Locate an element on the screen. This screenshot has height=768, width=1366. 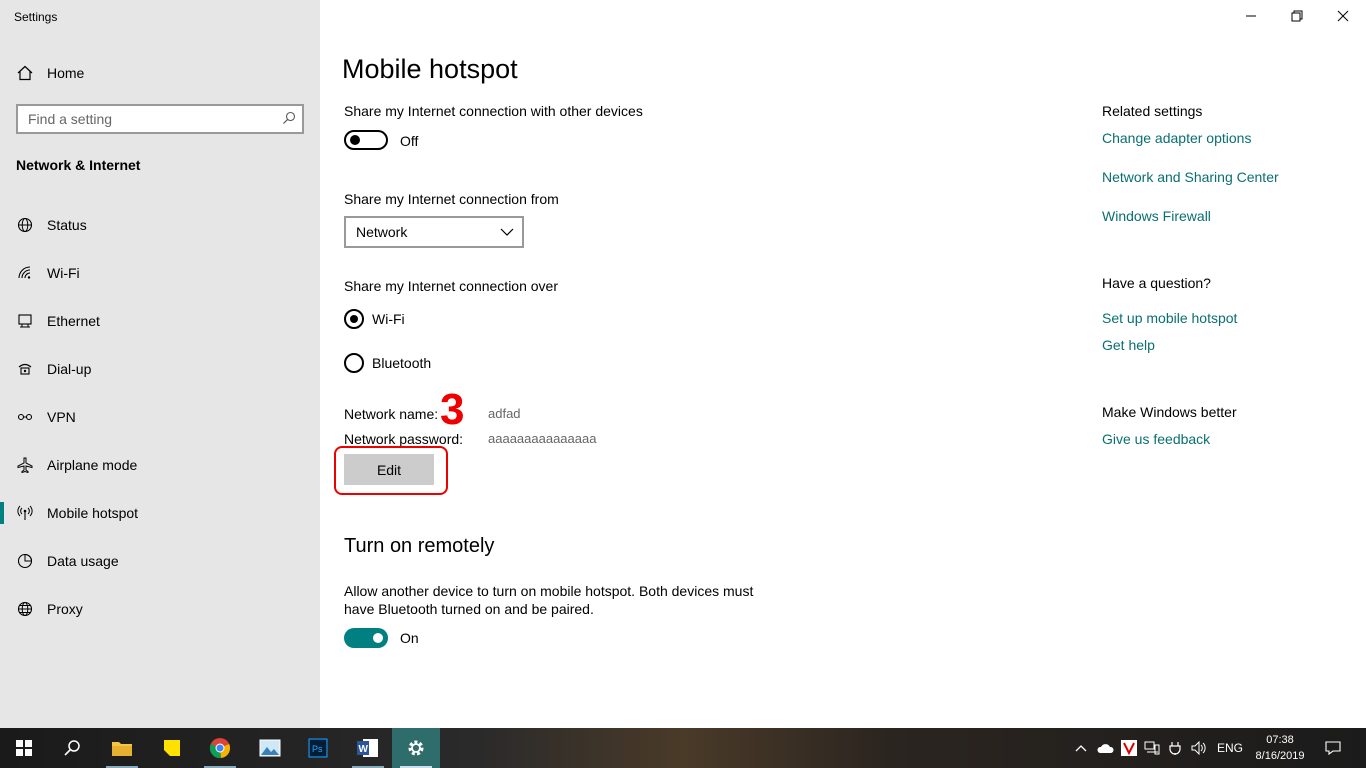
show-hidden-icons is located at coordinates (1081, 748).